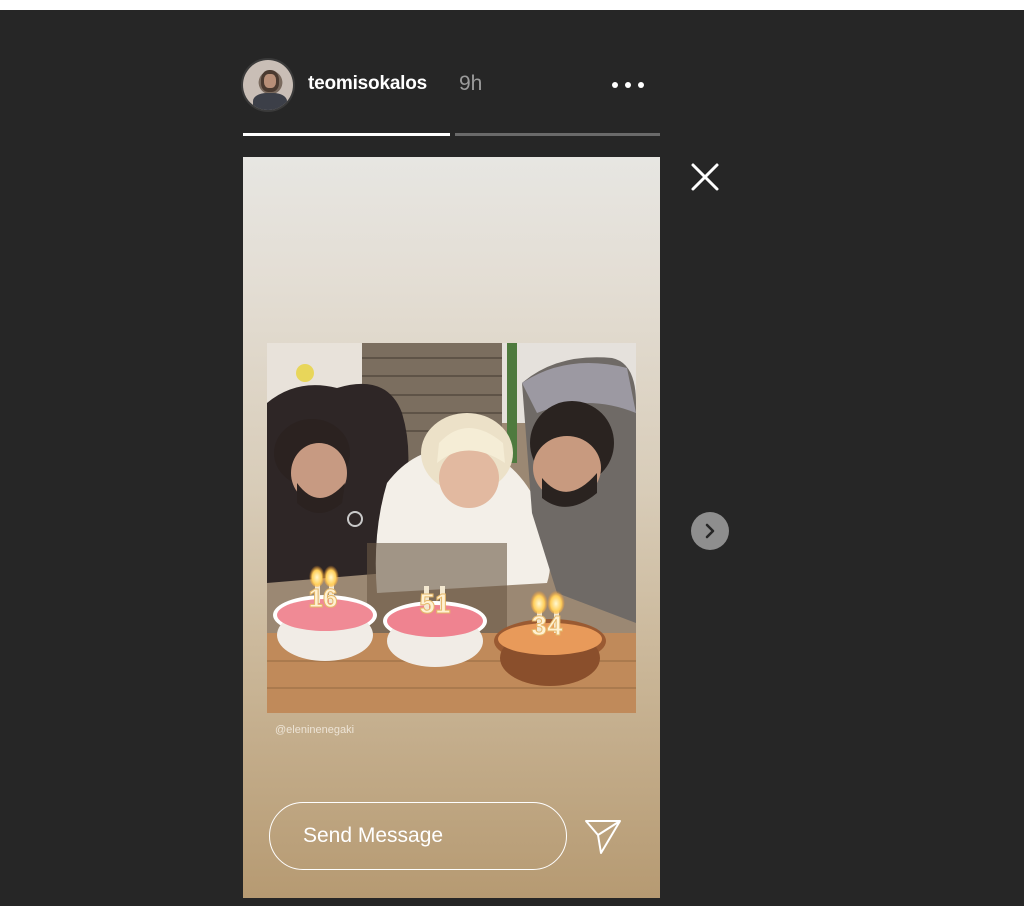 This screenshot has width=1024, height=906. What do you see at coordinates (547, 625) in the screenshot?
I see `candle-3: 34` at bounding box center [547, 625].